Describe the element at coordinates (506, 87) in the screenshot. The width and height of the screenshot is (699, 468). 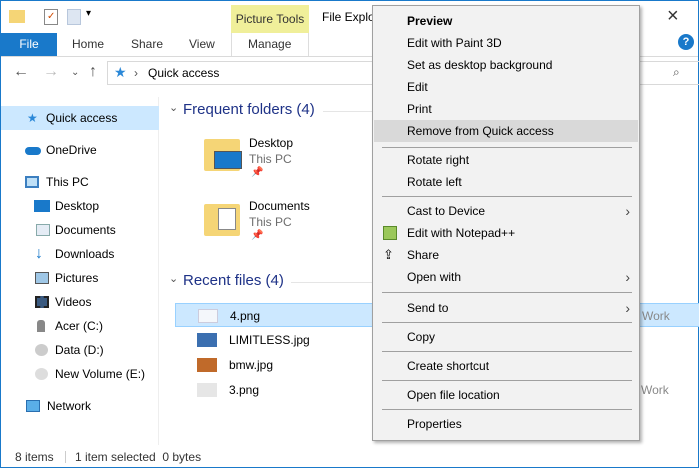
I see `menu-item-edit: Edit` at that location.